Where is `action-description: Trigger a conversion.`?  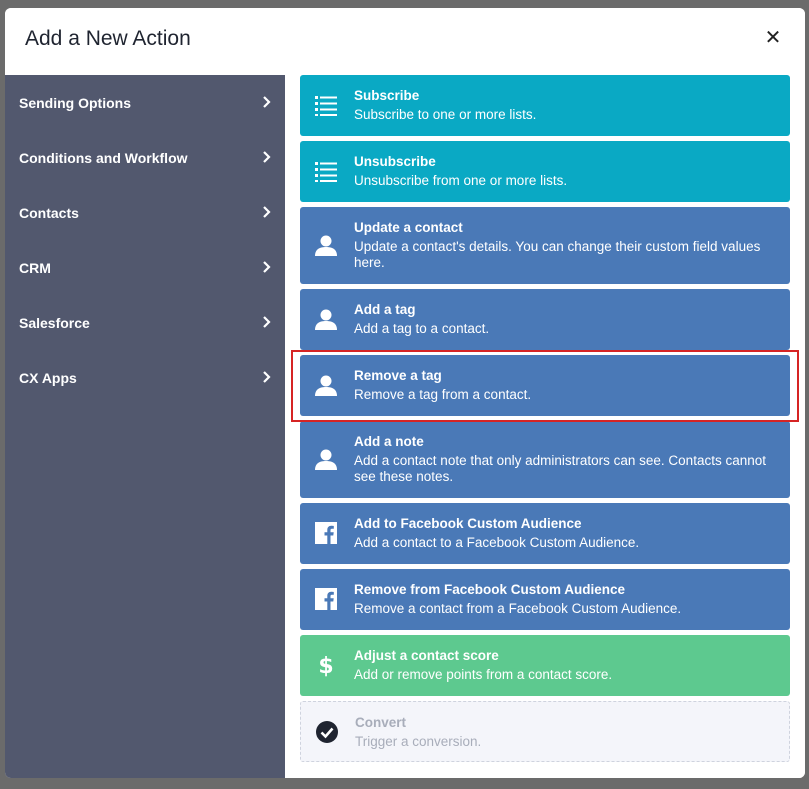
action-description: Trigger a conversion. is located at coordinates (418, 741).